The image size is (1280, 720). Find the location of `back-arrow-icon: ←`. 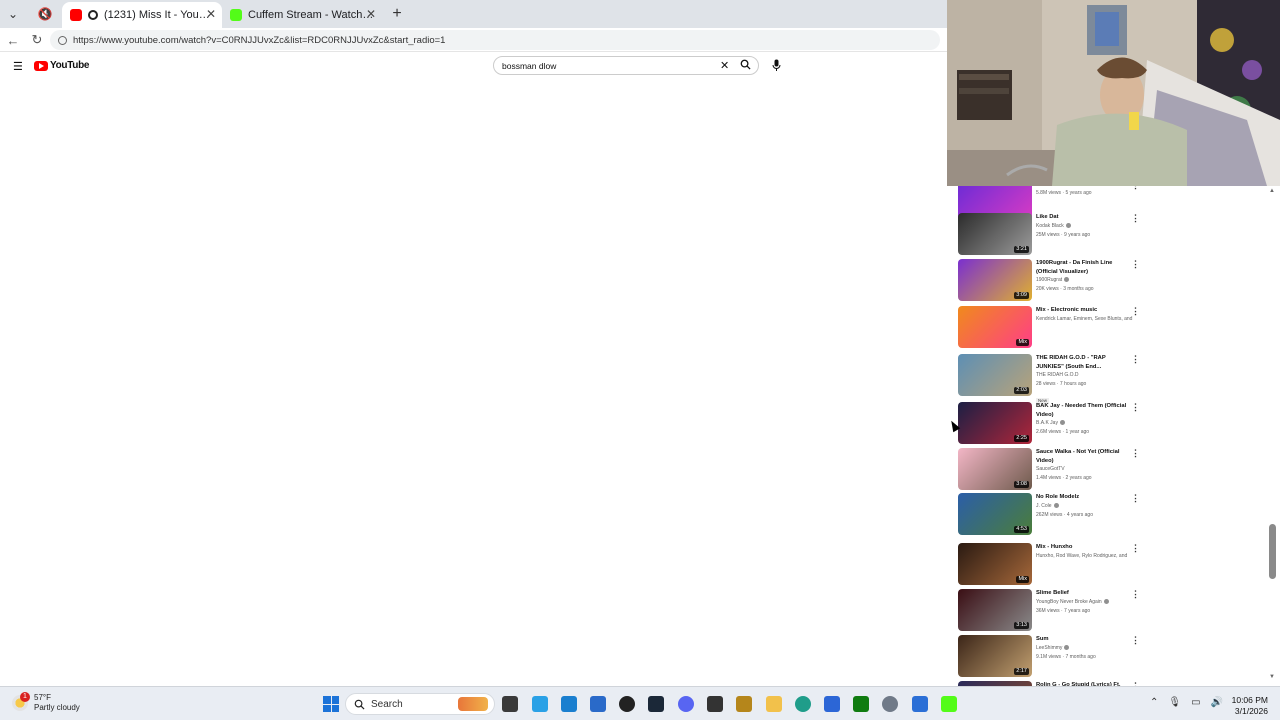

back-arrow-icon: ← is located at coordinates (13, 40).